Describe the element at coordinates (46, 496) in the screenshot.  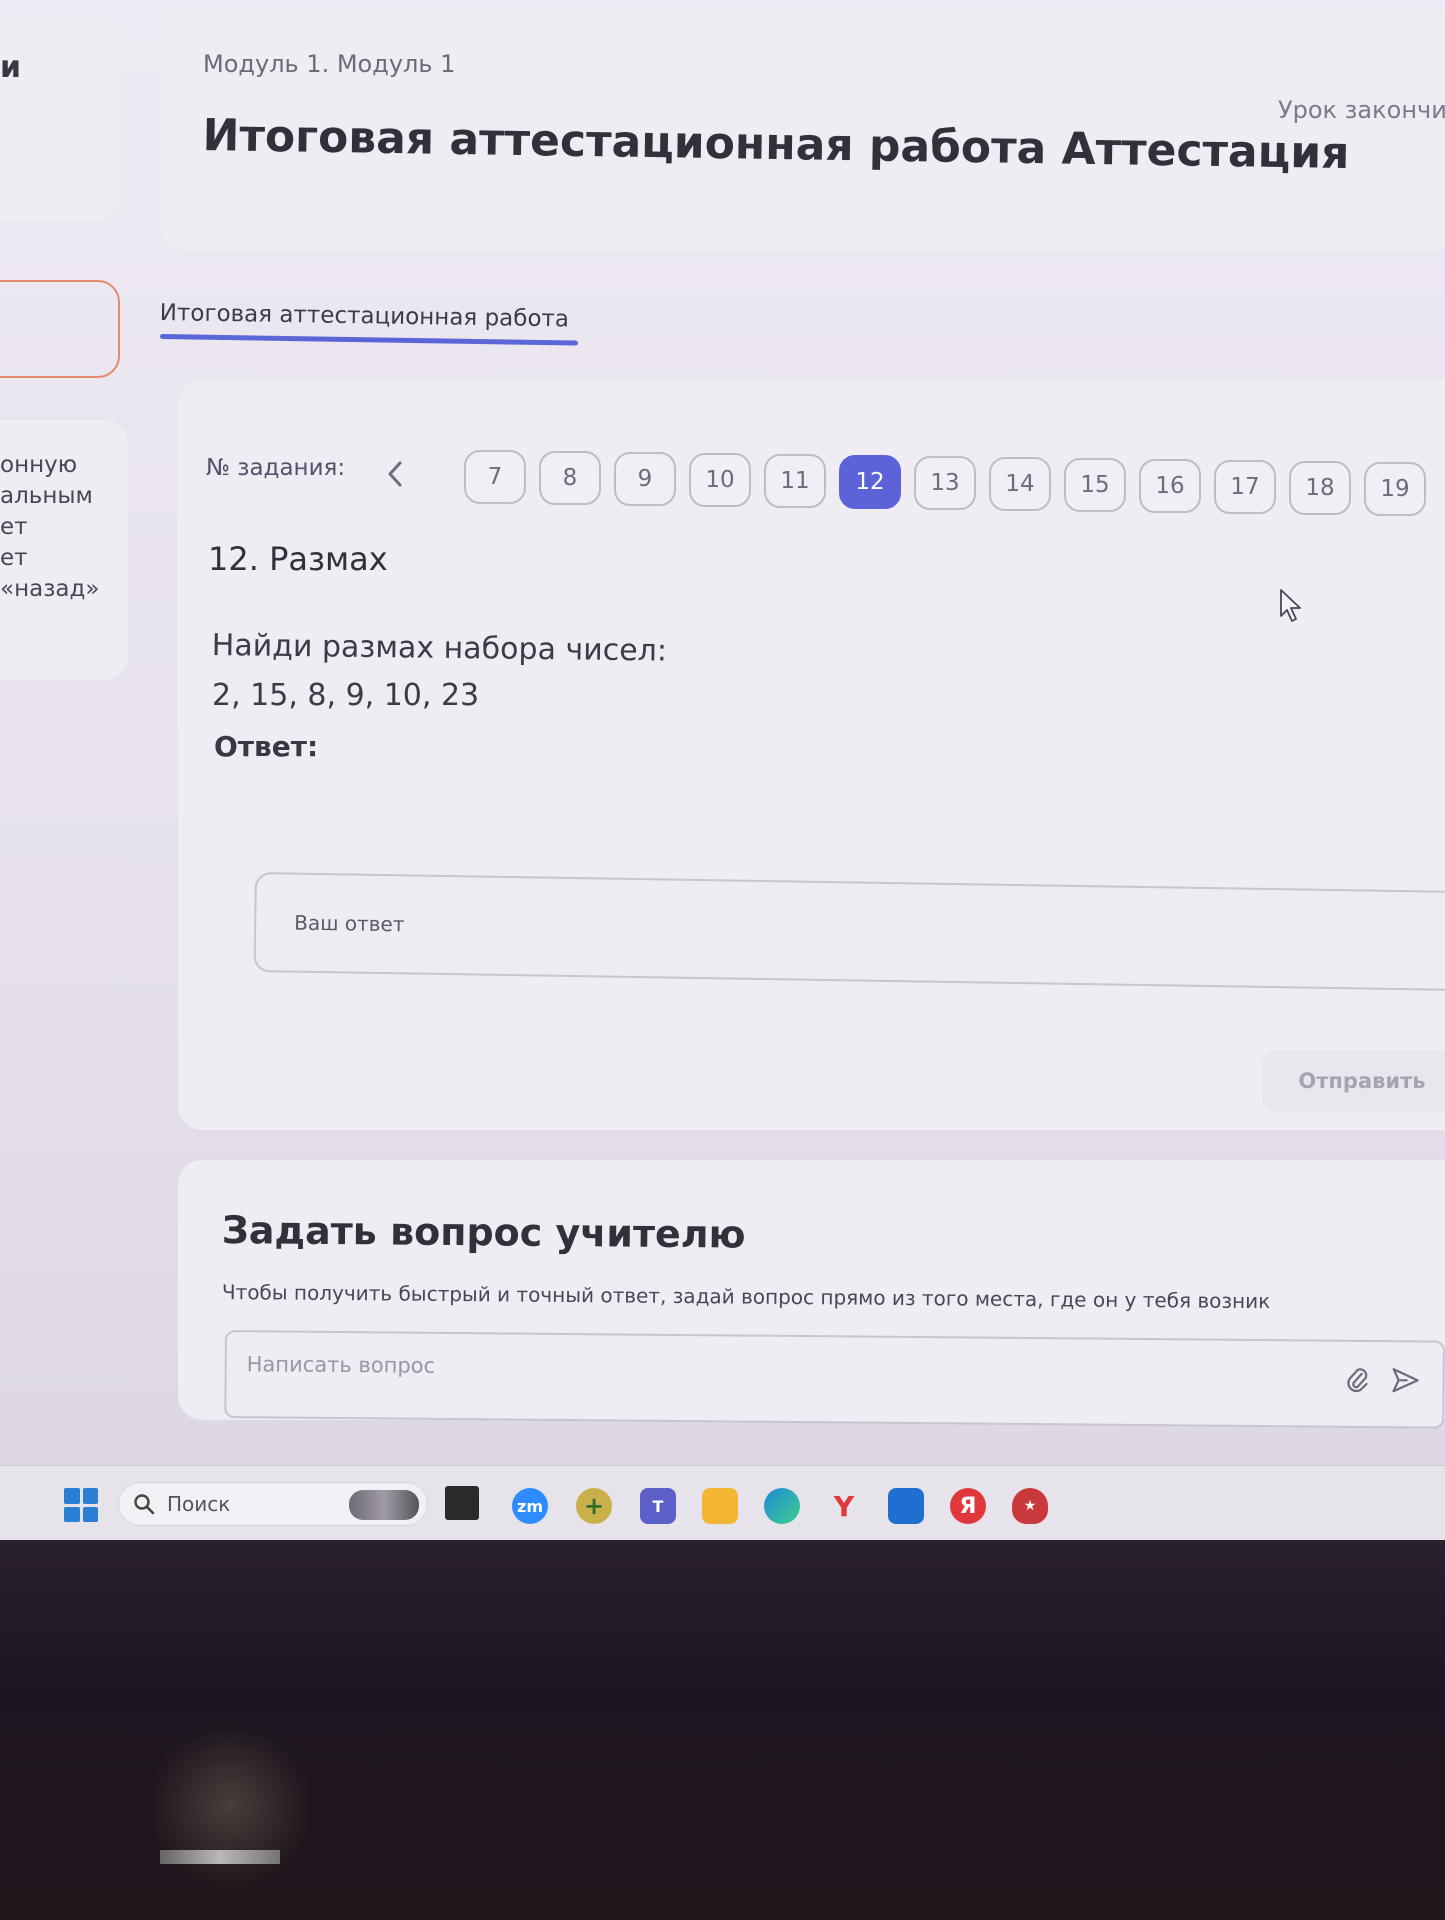
I see `sidebar-hint-line: альным` at that location.